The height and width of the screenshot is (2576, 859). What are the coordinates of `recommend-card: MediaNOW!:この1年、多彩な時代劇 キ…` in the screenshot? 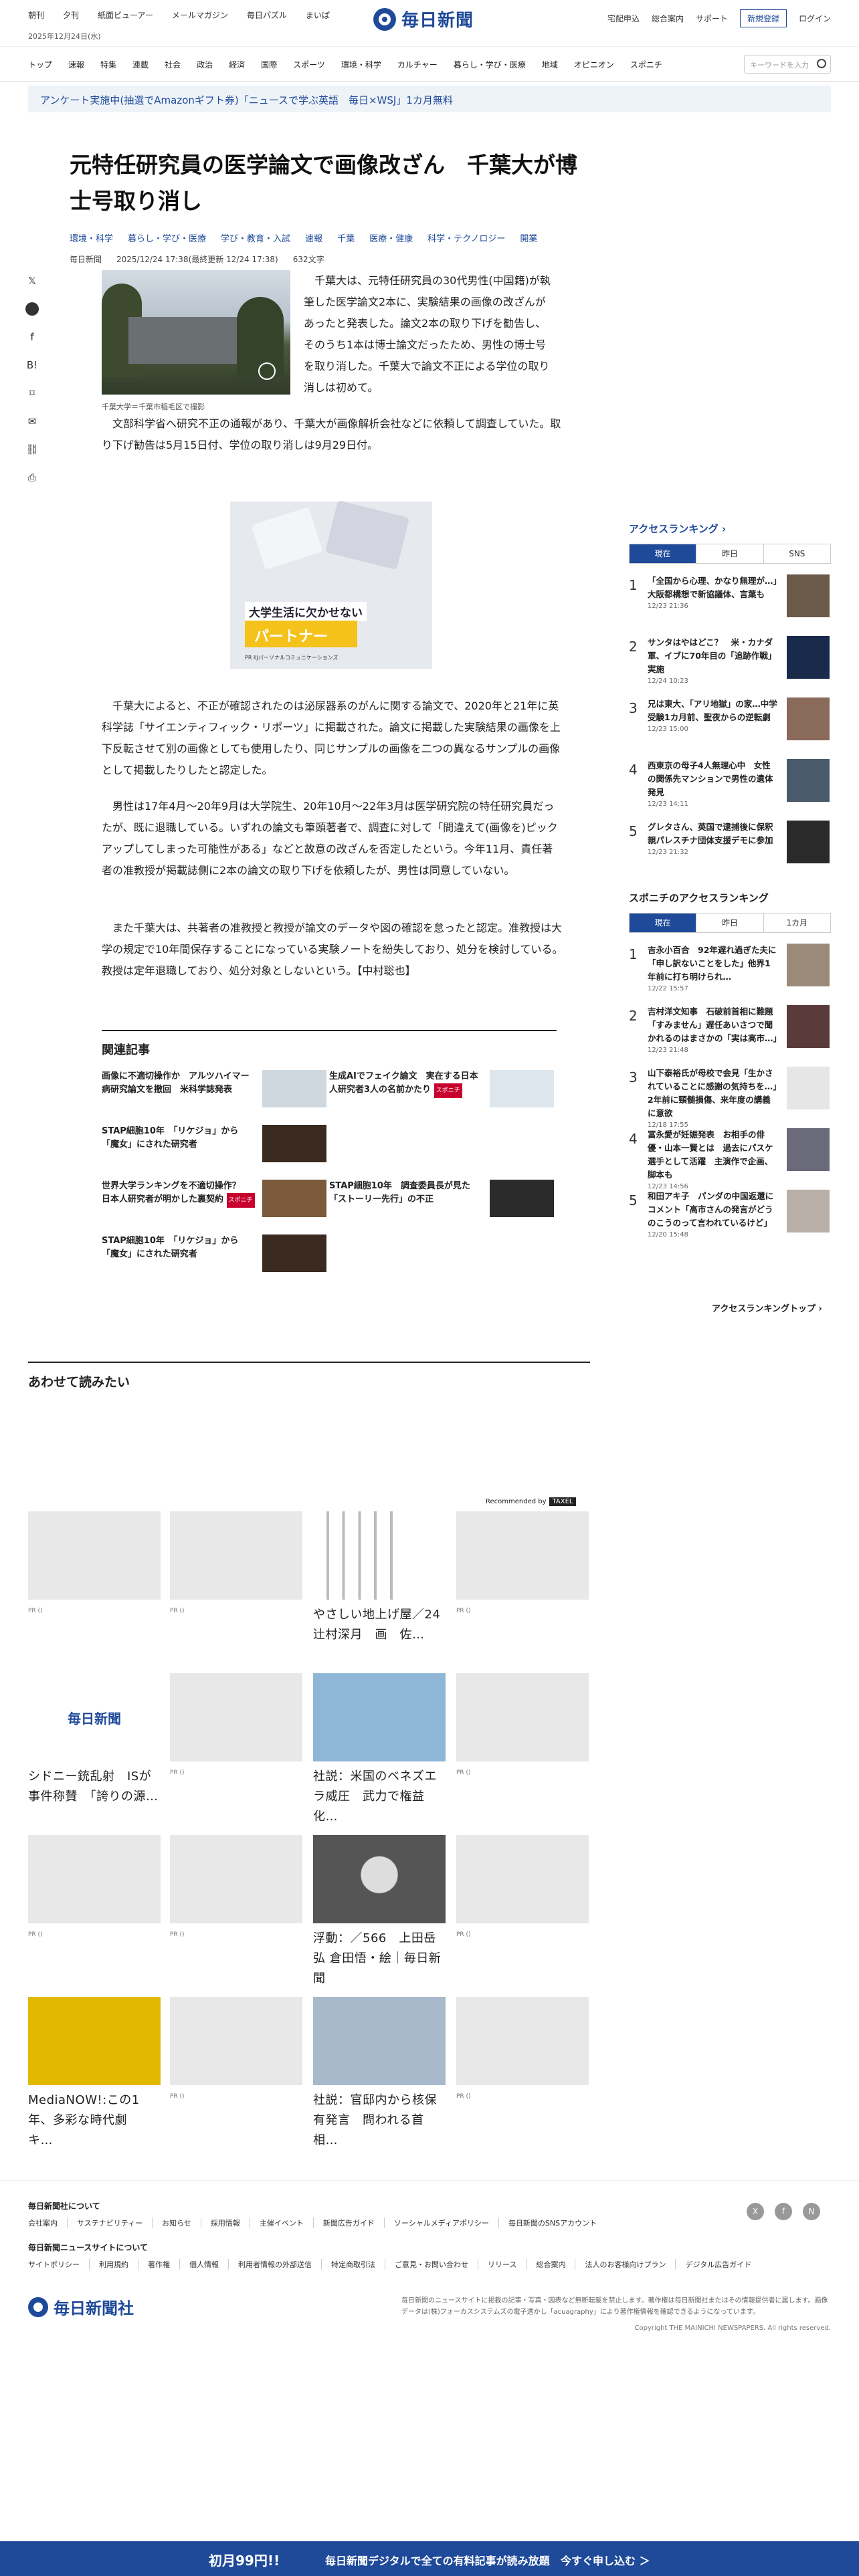 It's located at (94, 2078).